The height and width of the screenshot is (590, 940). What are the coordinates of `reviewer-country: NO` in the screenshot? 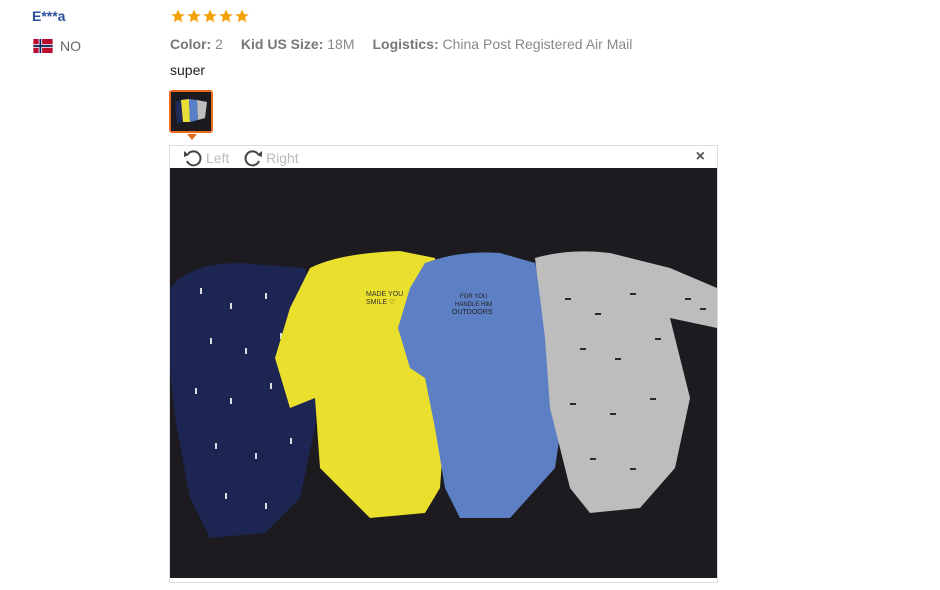 It's located at (92, 46).